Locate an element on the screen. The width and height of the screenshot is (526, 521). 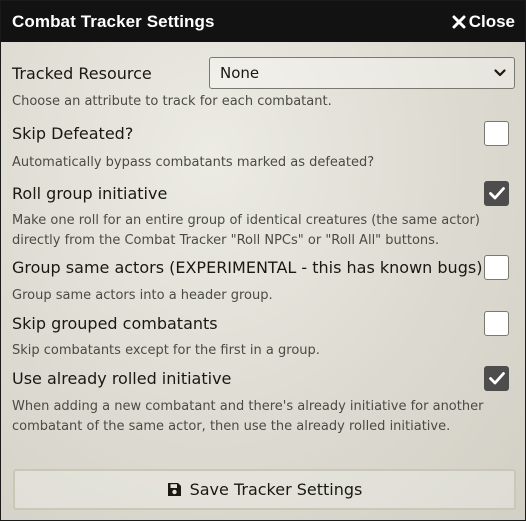
skip-grouped-checkbox is located at coordinates (496, 323).